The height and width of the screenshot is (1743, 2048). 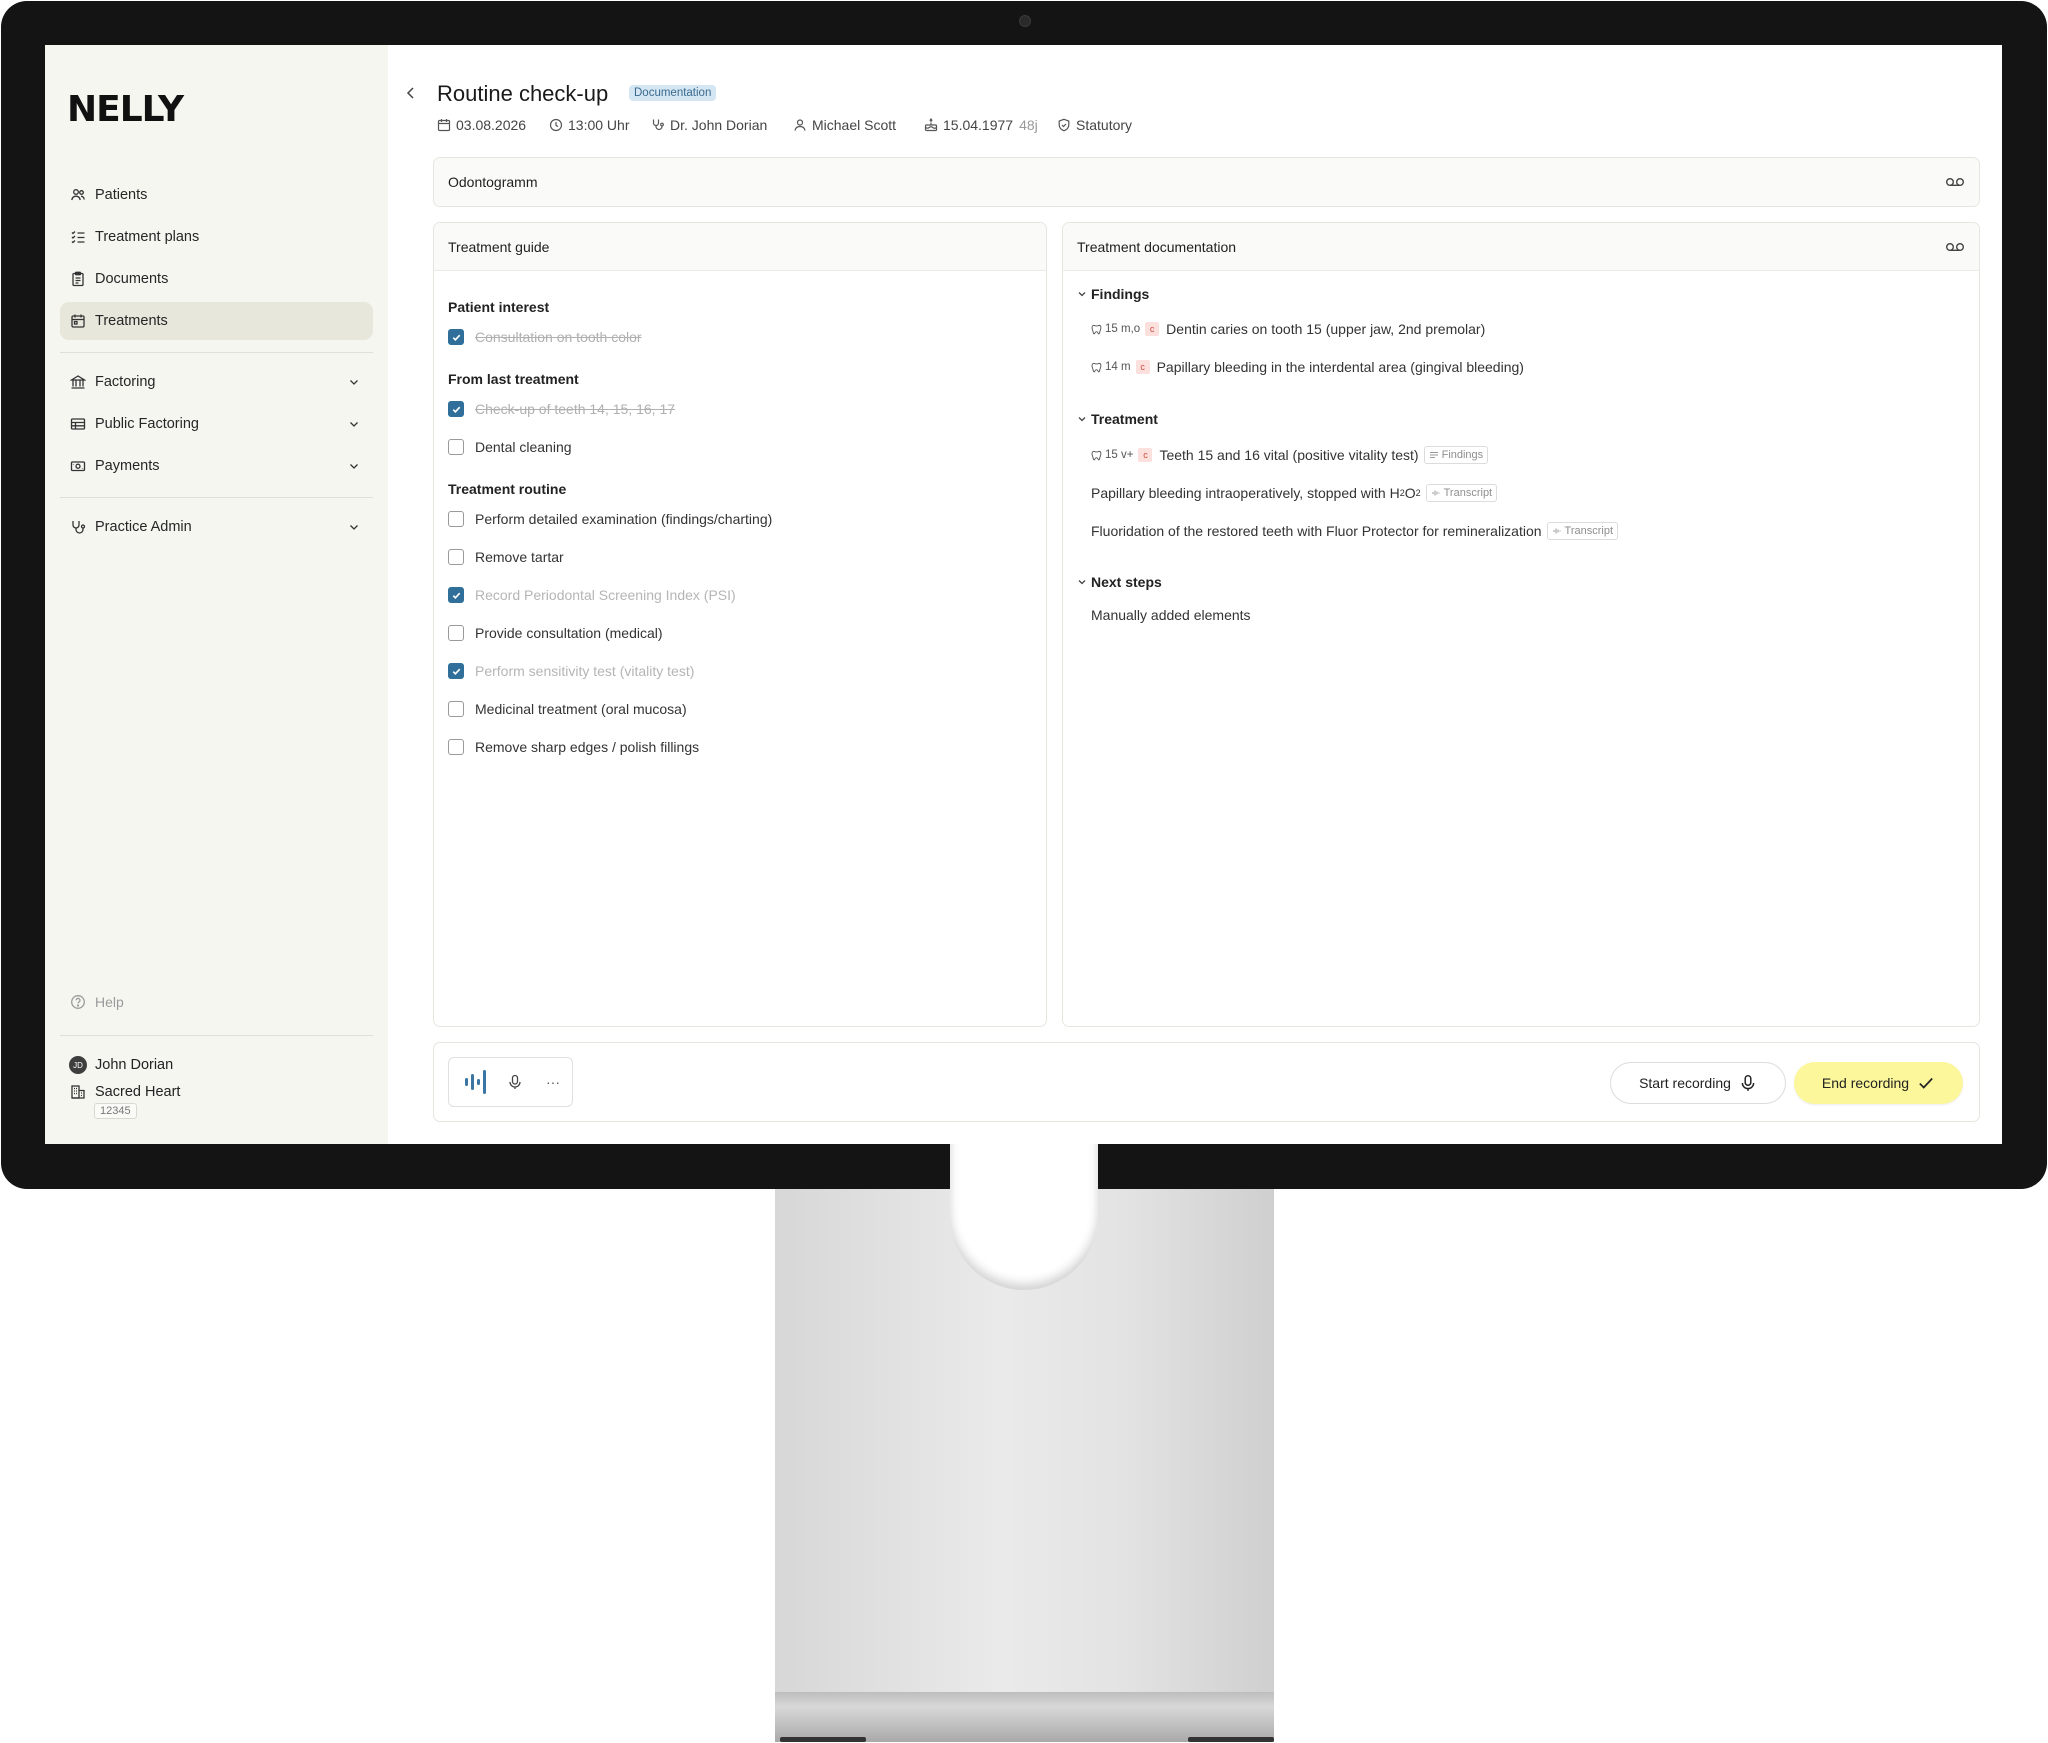 I want to click on next-steps-section-toggle: Next steps, so click(x=1119, y=582).